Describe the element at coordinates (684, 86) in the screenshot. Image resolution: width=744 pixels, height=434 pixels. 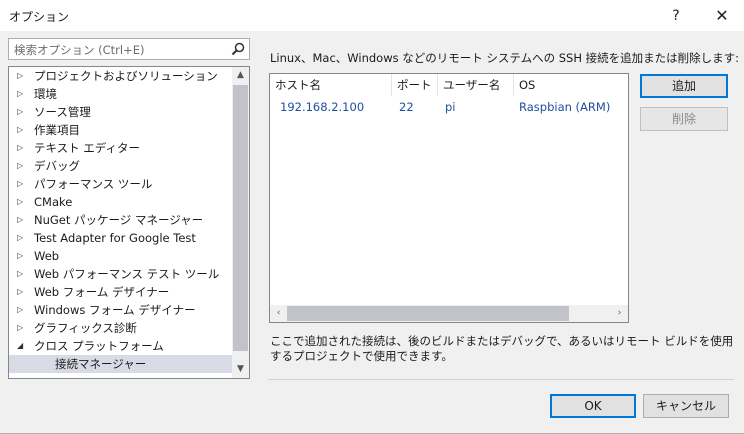
I see `add-button: 追加` at that location.